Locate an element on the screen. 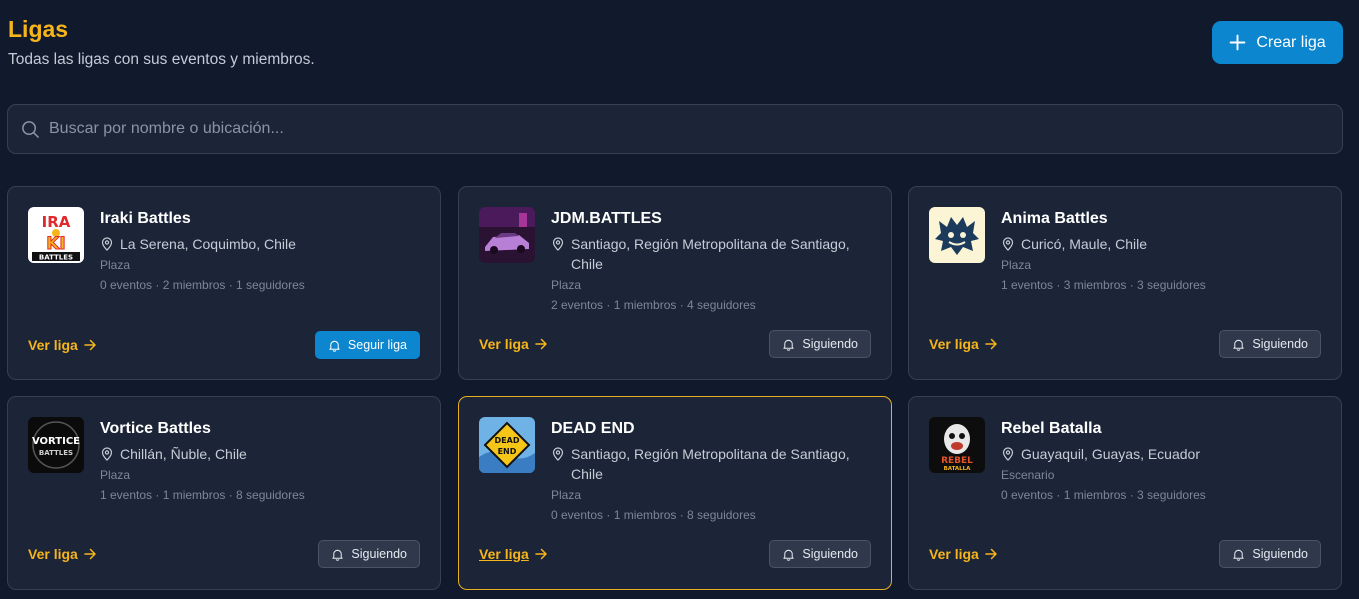  league-location: Guayaquil, Guayas, Ecuador is located at coordinates (1161, 454).